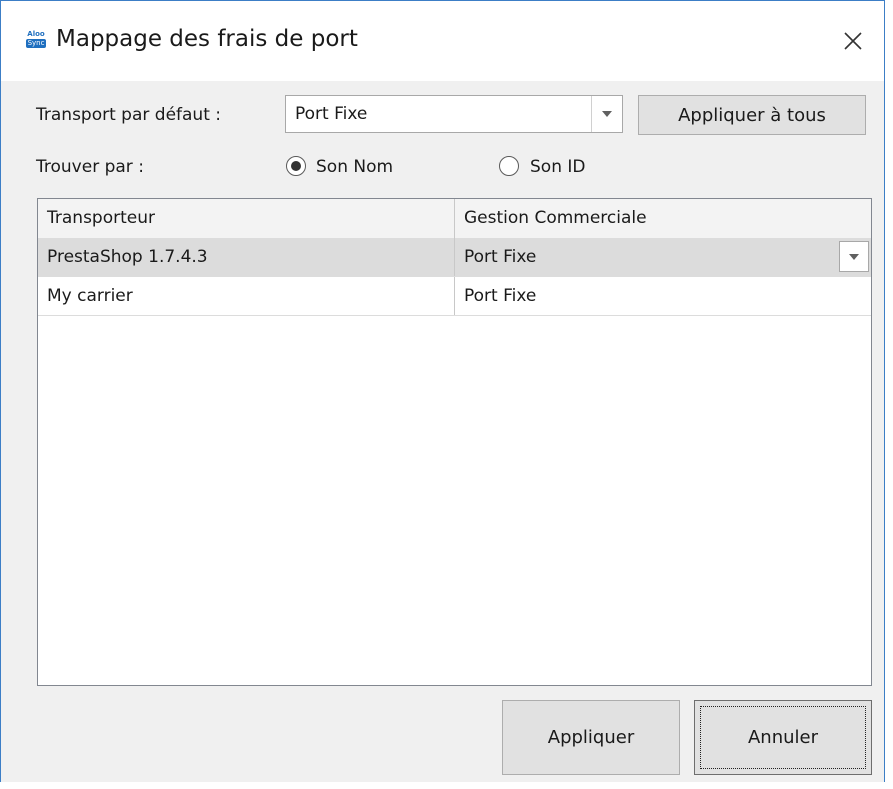  I want to click on radio-by-id-label: Son ID, so click(557, 167).